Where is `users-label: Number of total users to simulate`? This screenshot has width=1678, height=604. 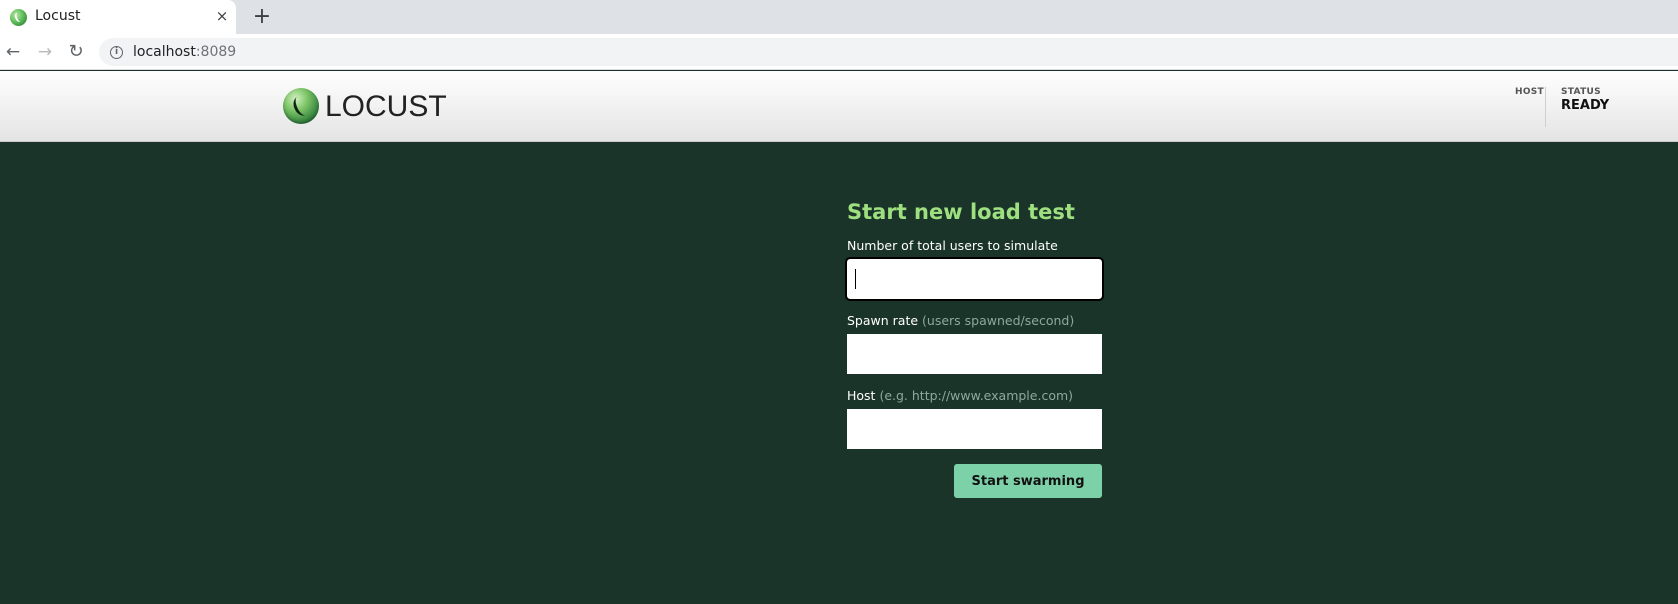 users-label: Number of total users to simulate is located at coordinates (974, 245).